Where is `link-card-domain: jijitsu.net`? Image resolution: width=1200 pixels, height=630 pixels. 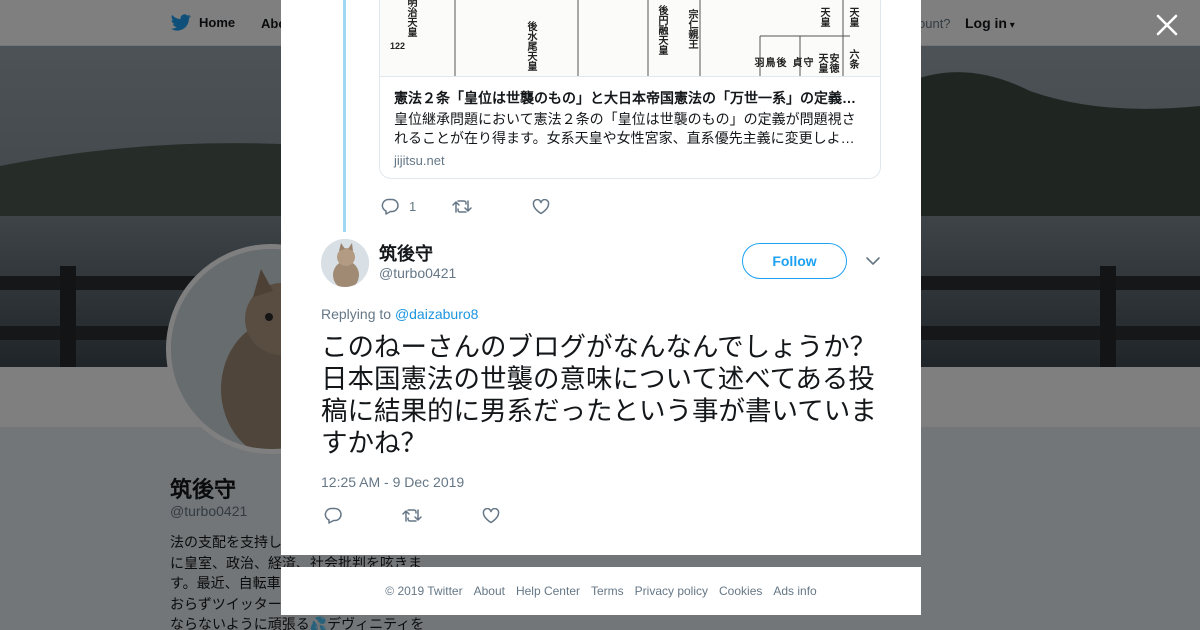 link-card-domain: jijitsu.net is located at coordinates (419, 160).